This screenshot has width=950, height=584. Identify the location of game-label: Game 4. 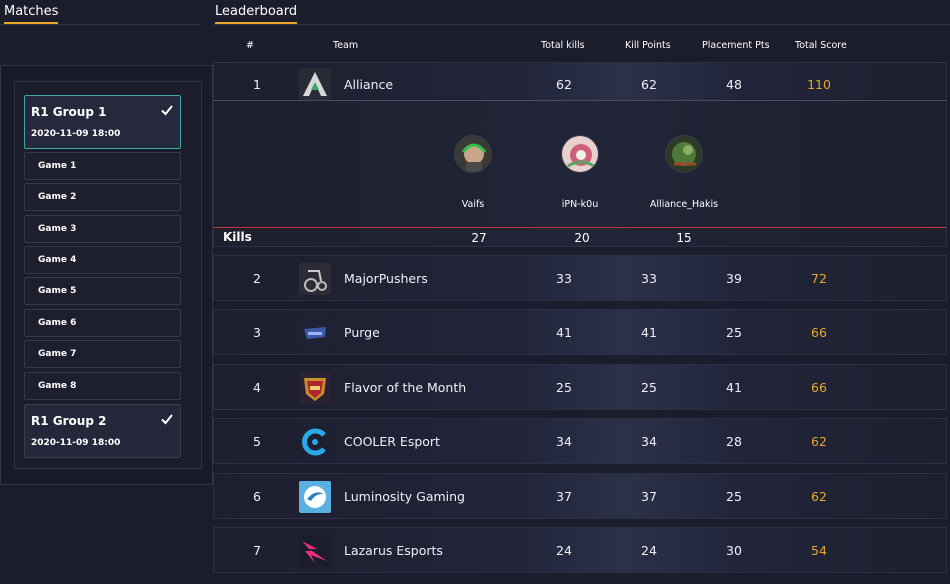
(57, 260).